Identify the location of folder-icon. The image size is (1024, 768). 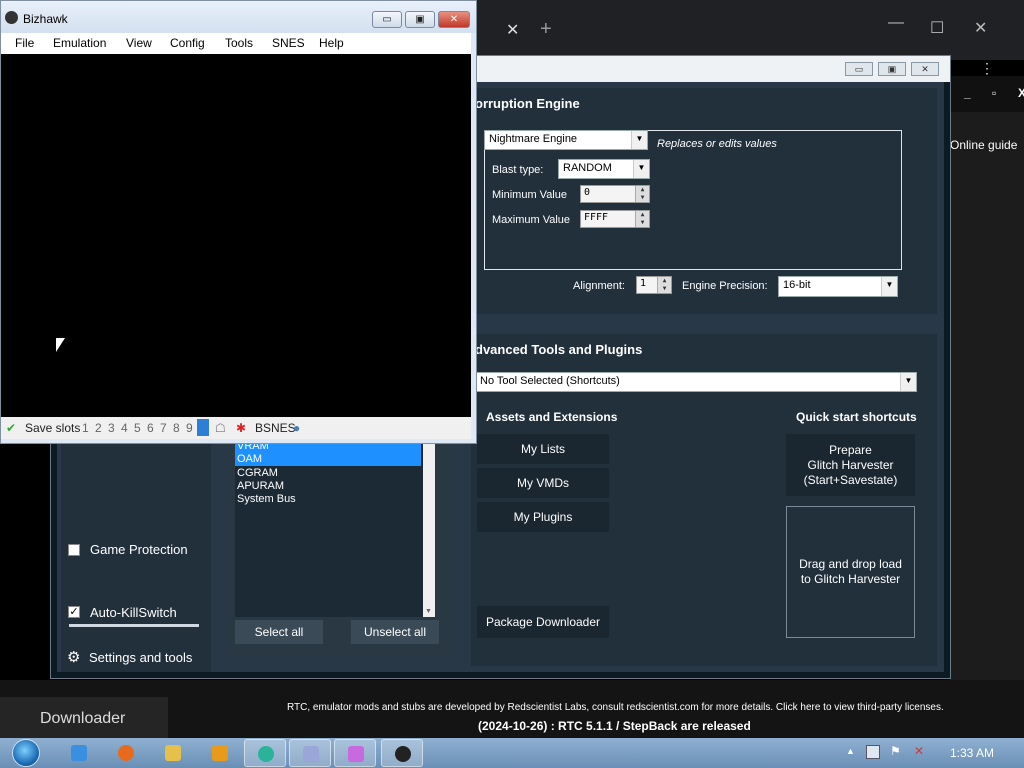
(173, 753).